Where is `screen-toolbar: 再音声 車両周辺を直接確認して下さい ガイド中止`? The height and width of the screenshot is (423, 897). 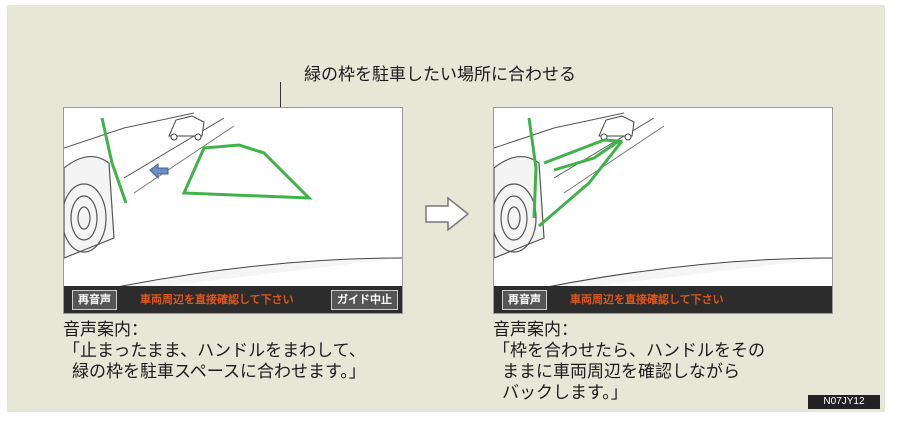
screen-toolbar: 再音声 車両周辺を直接確認して下さい ガイド中止 is located at coordinates (233, 299).